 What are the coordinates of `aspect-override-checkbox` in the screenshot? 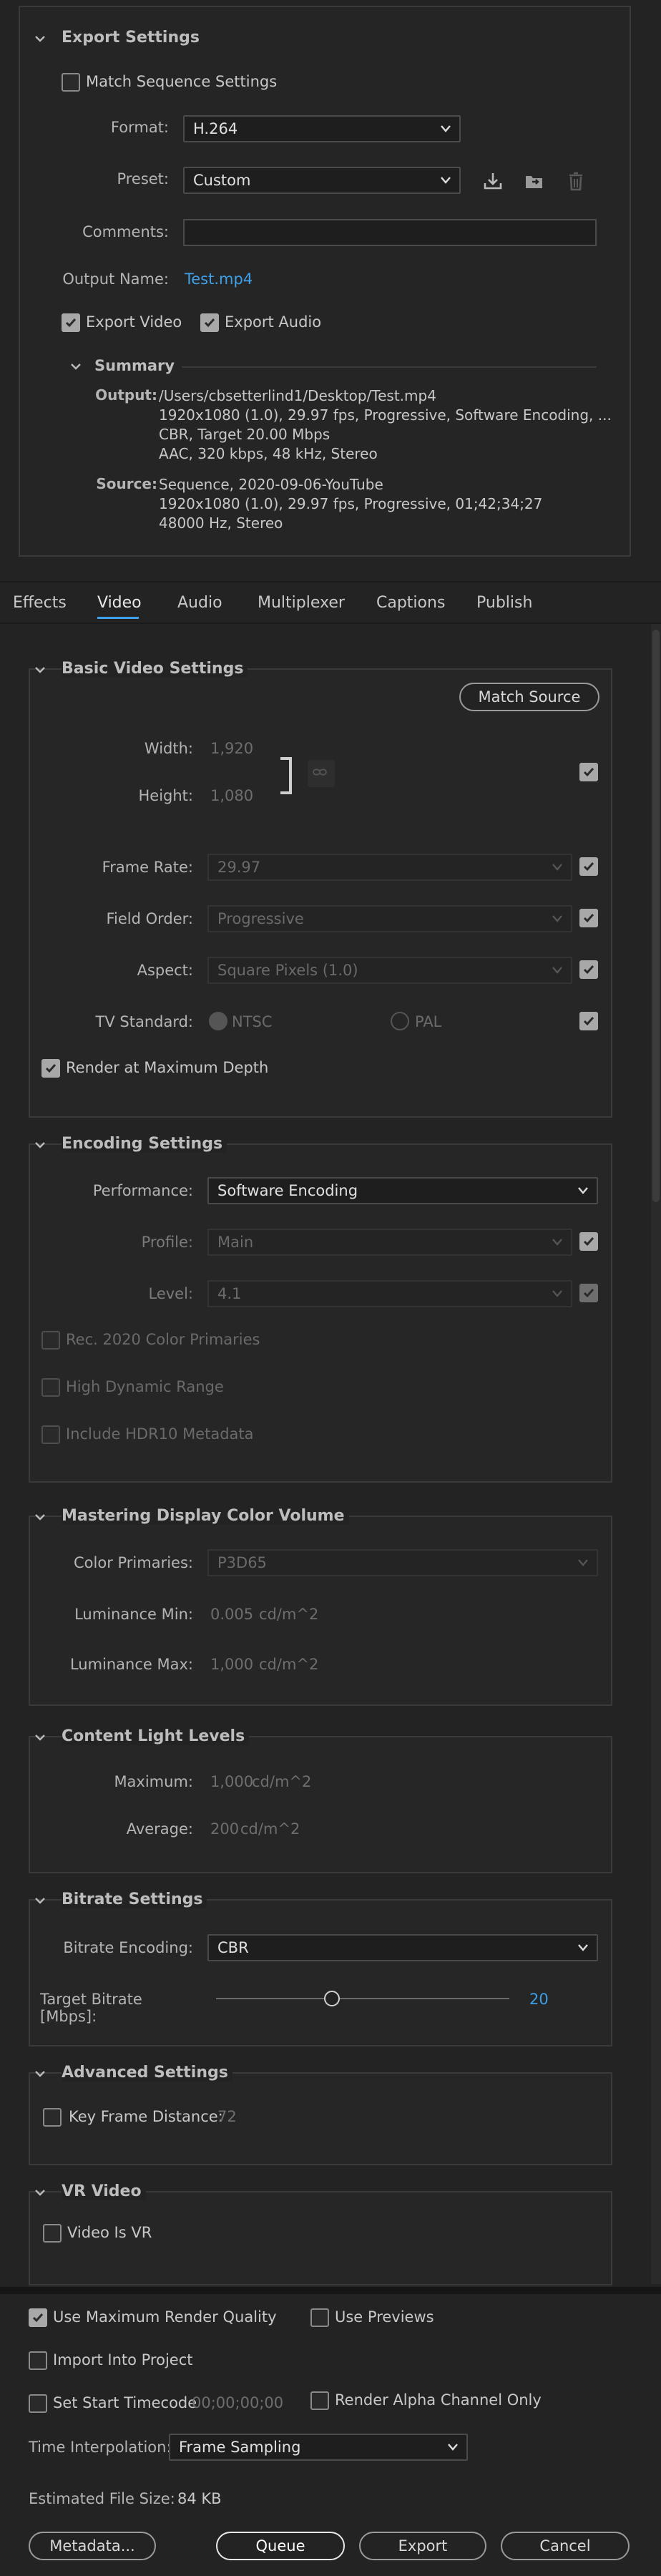 It's located at (588, 969).